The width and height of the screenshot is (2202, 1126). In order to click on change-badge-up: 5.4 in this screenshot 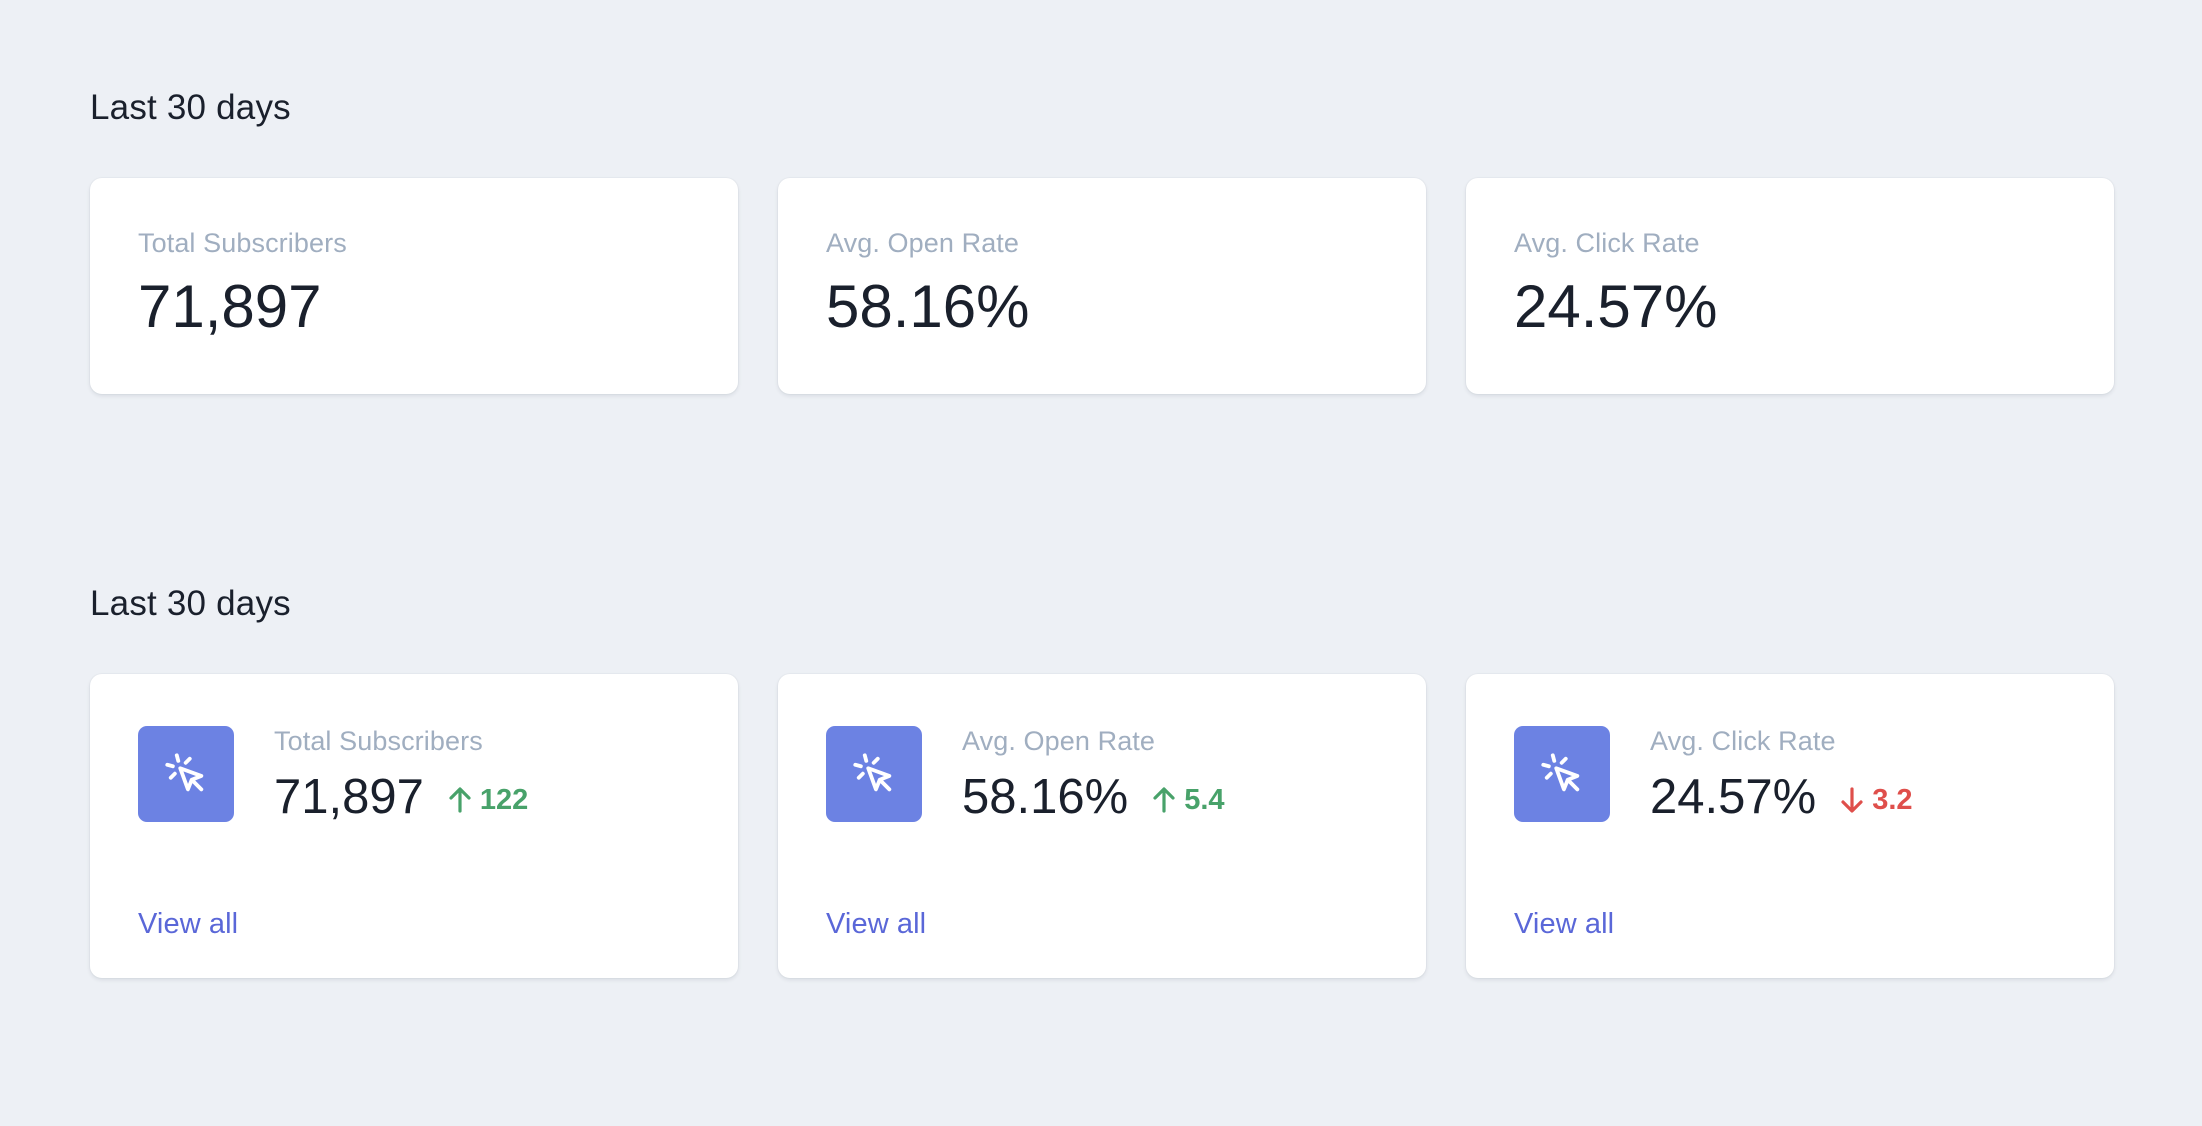, I will do `click(1188, 799)`.